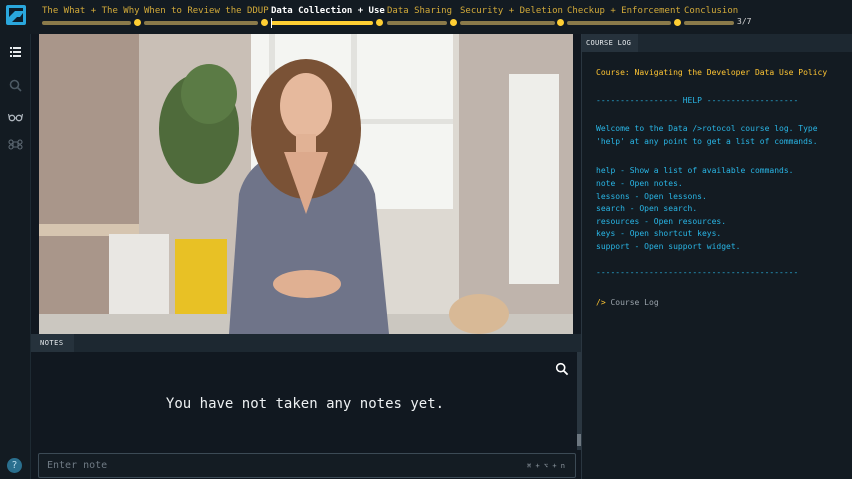 The image size is (852, 479). I want to click on app-logo, so click(16, 15).